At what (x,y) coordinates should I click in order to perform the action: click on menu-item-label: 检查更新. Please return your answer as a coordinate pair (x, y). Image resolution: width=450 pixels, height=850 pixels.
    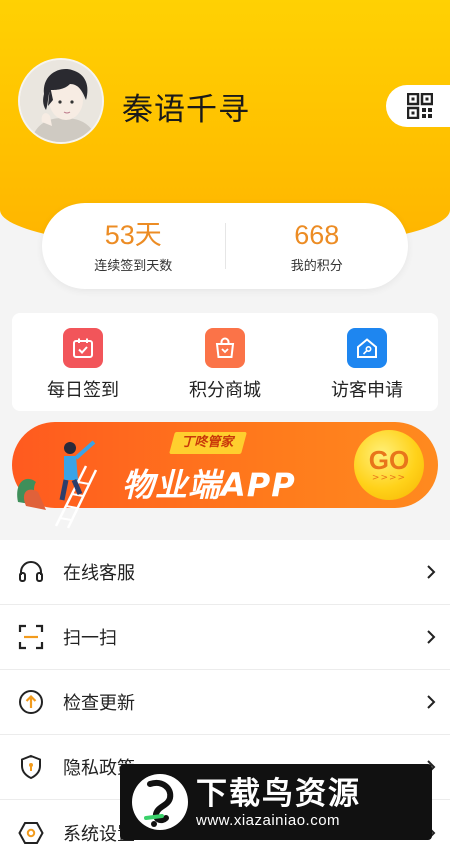
    Looking at the image, I should click on (99, 703).